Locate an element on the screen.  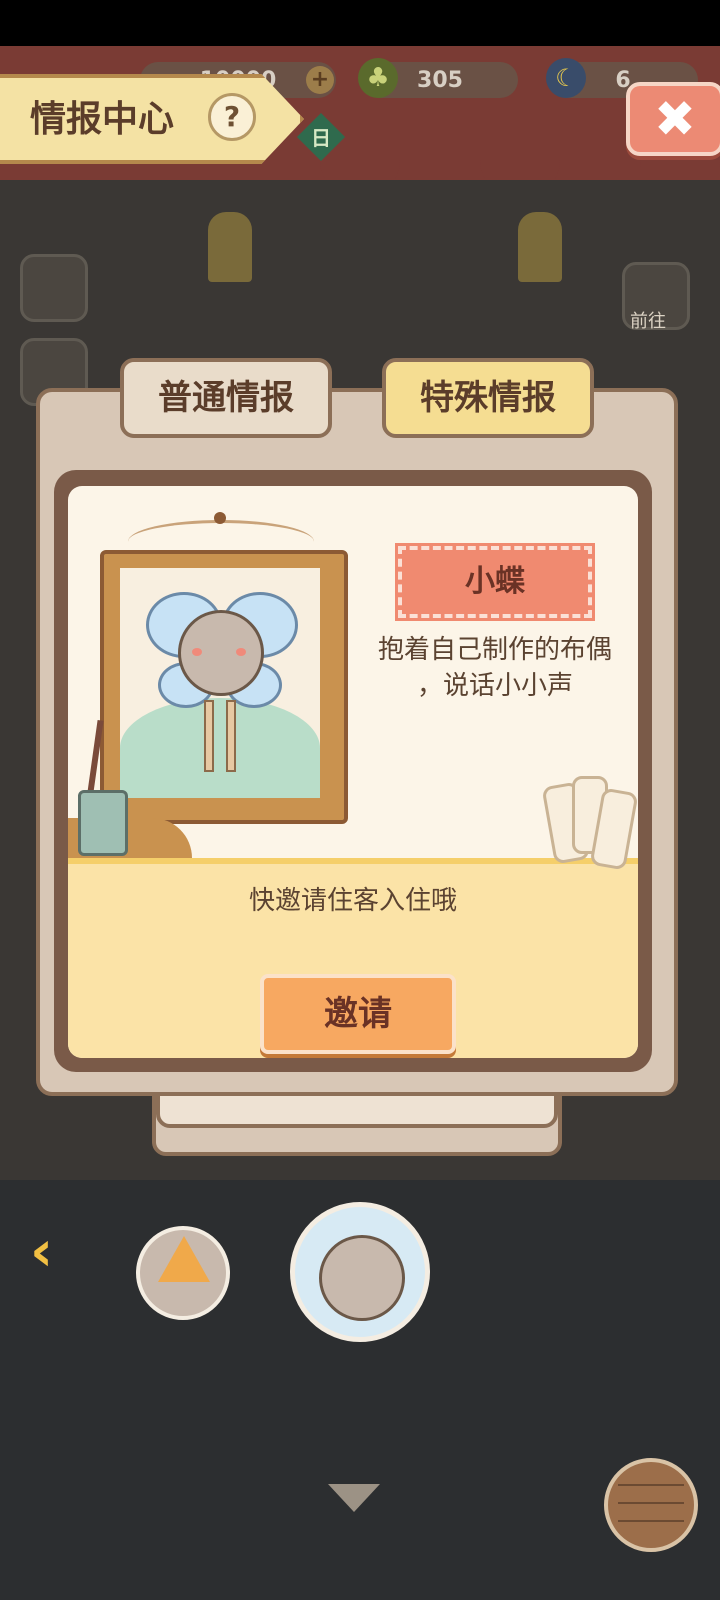
goto-label: 前往 is located at coordinates (648, 321).